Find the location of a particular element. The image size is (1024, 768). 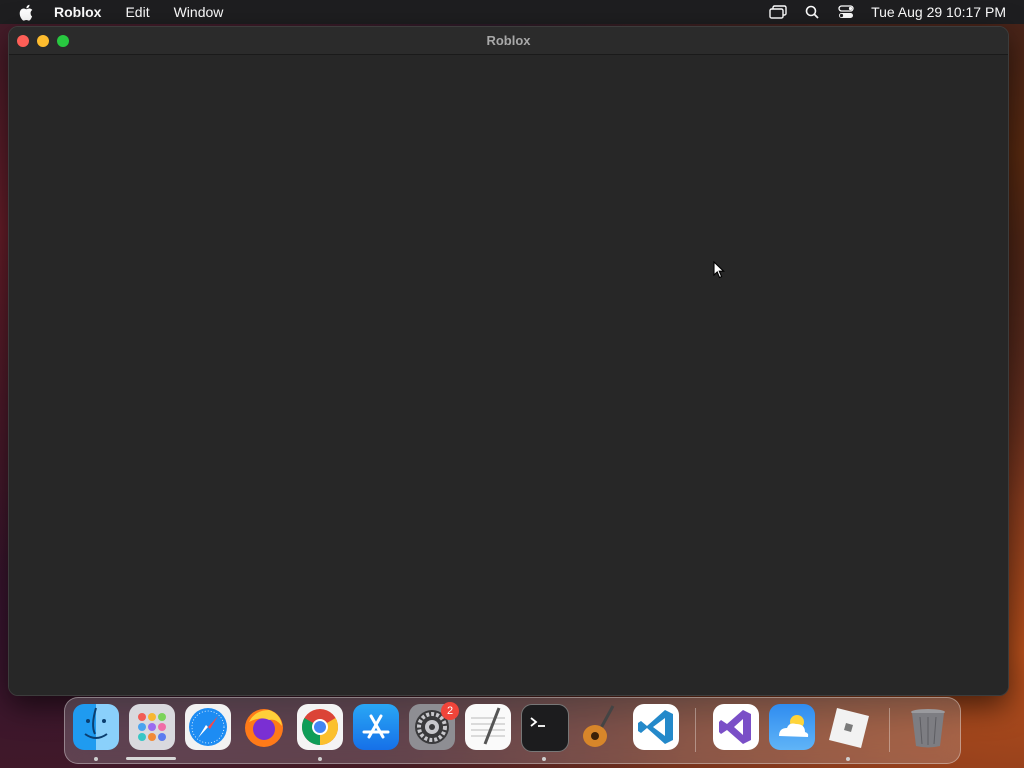

visual-studio-icon is located at coordinates (736, 727).